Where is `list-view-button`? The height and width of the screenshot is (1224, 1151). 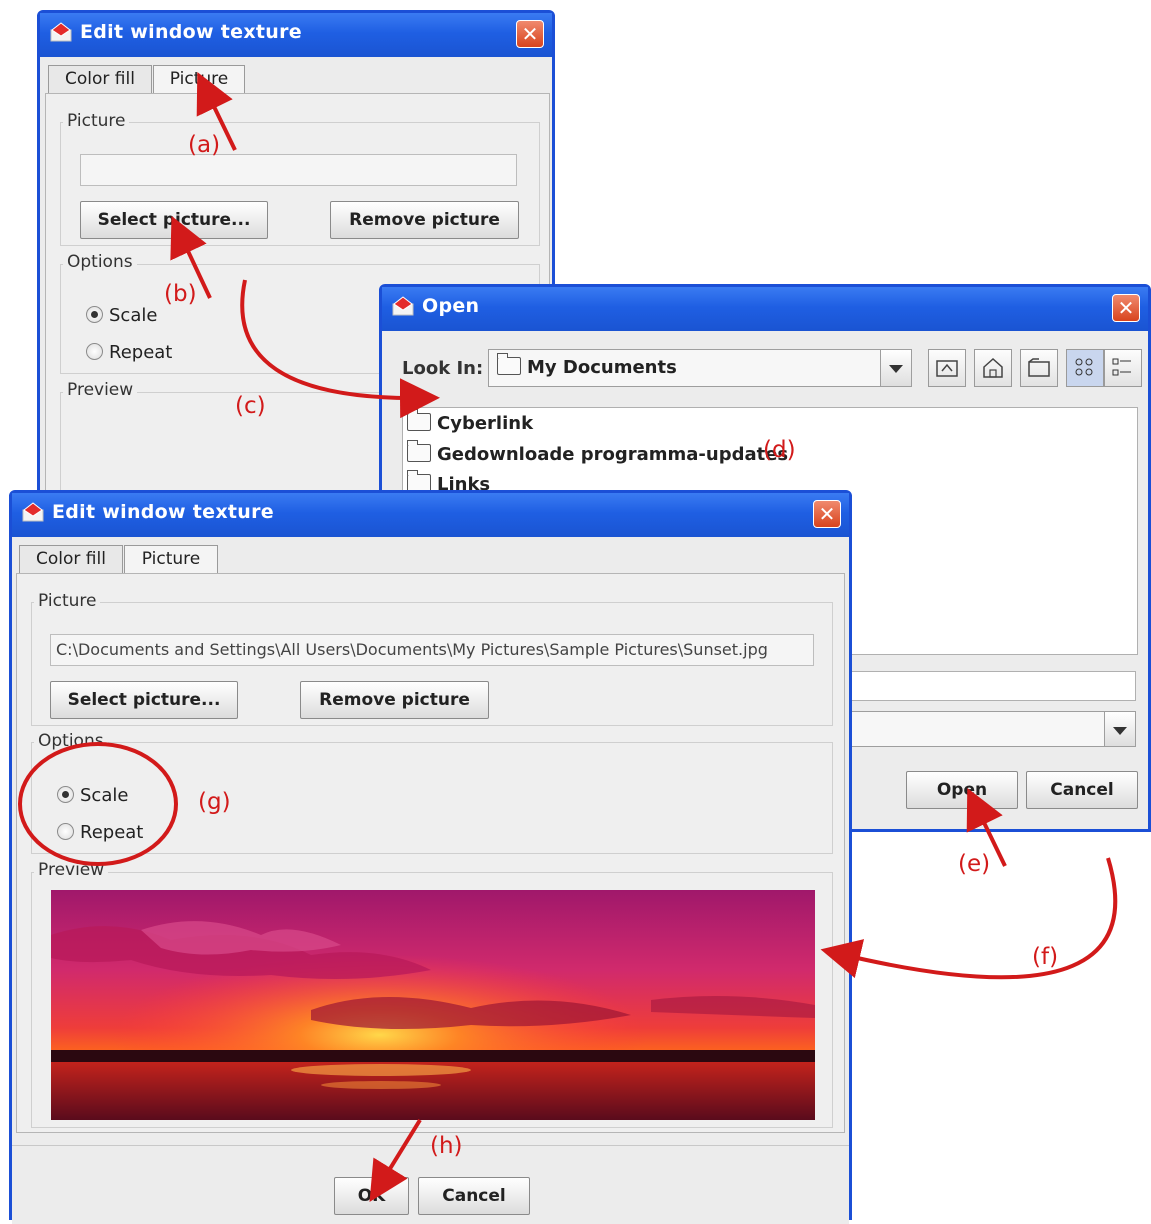
list-view-button is located at coordinates (1085, 368).